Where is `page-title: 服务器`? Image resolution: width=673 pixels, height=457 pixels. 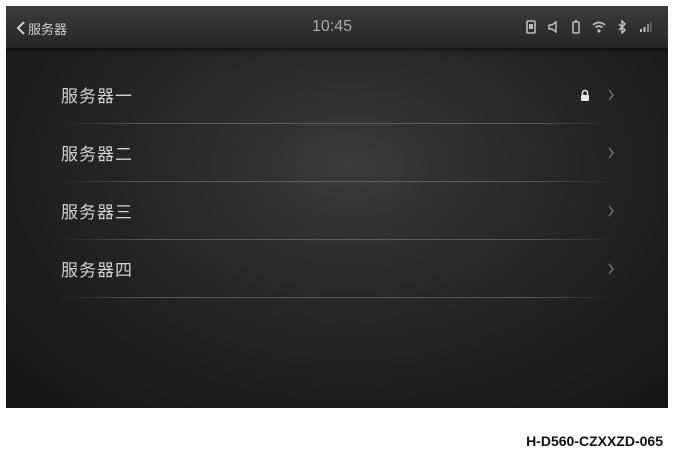 page-title: 服务器 is located at coordinates (48, 30).